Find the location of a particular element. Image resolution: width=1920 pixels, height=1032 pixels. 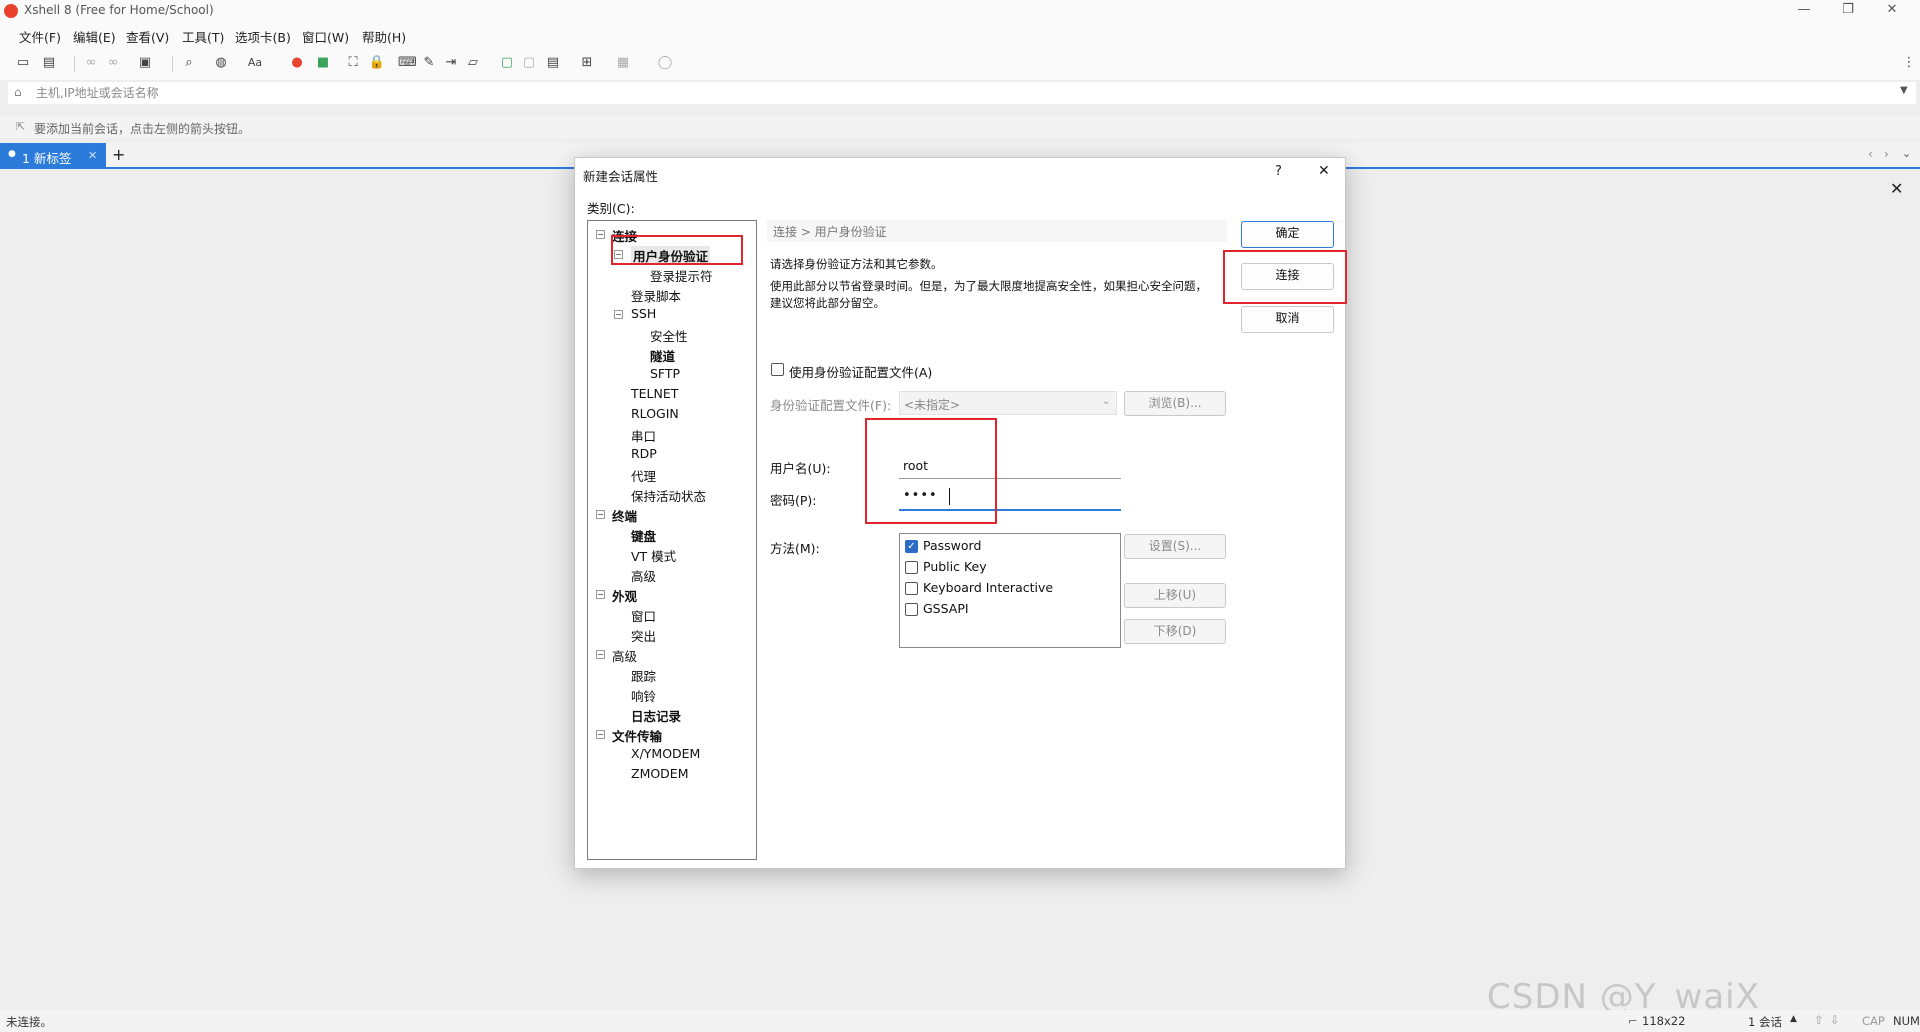

profile-select: <未指定> ⌄ is located at coordinates (1008, 403).